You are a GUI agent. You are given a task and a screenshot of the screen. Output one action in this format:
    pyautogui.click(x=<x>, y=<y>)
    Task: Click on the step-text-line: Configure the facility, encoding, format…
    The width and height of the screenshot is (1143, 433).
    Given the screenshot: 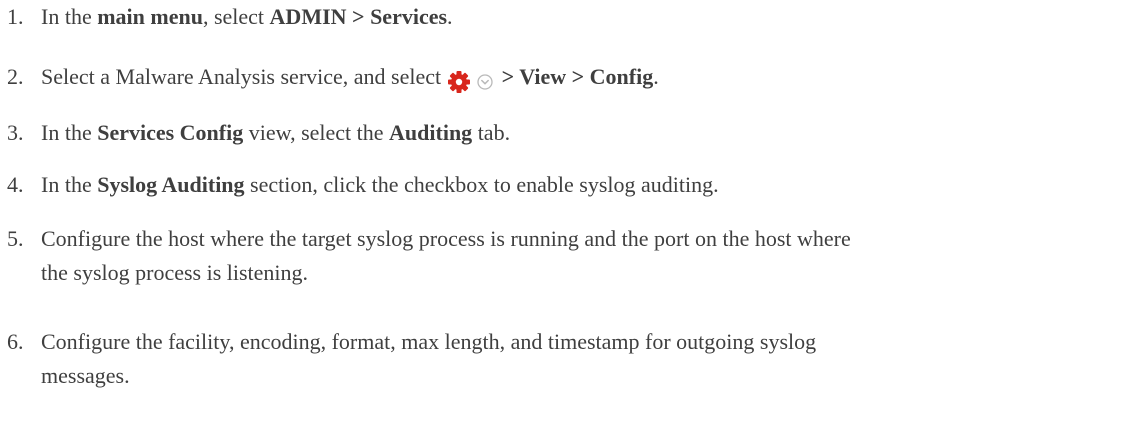 What is the action you would take?
    pyautogui.click(x=429, y=341)
    